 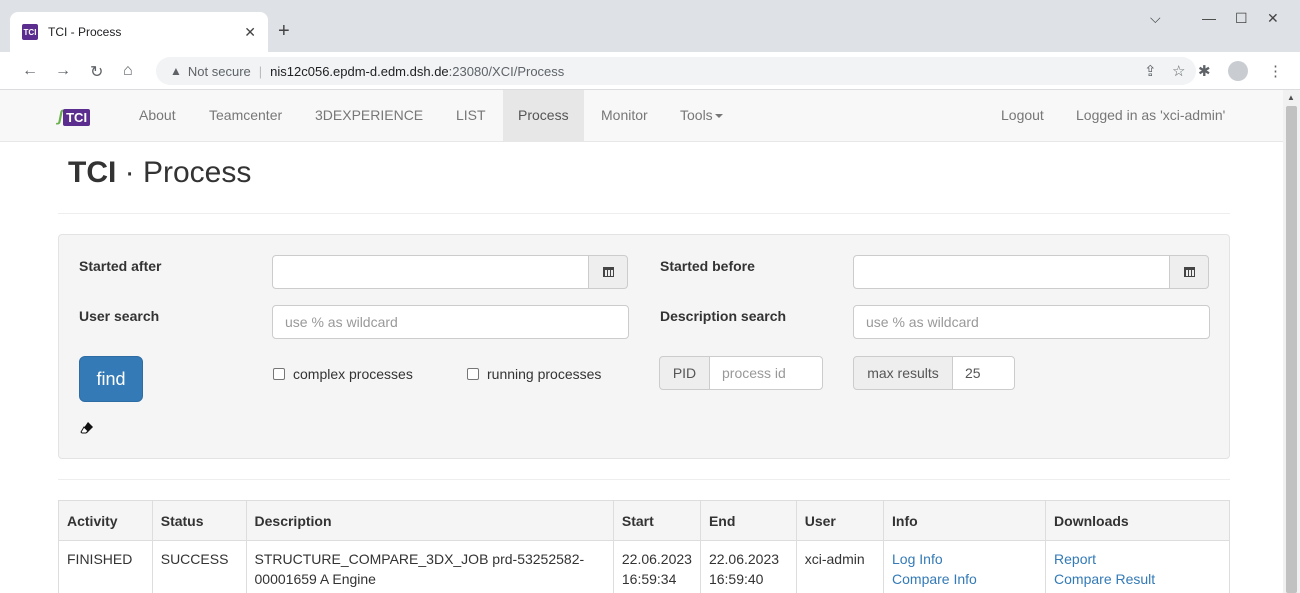 What do you see at coordinates (696, 115) in the screenshot?
I see `nav-tools-label: Tools` at bounding box center [696, 115].